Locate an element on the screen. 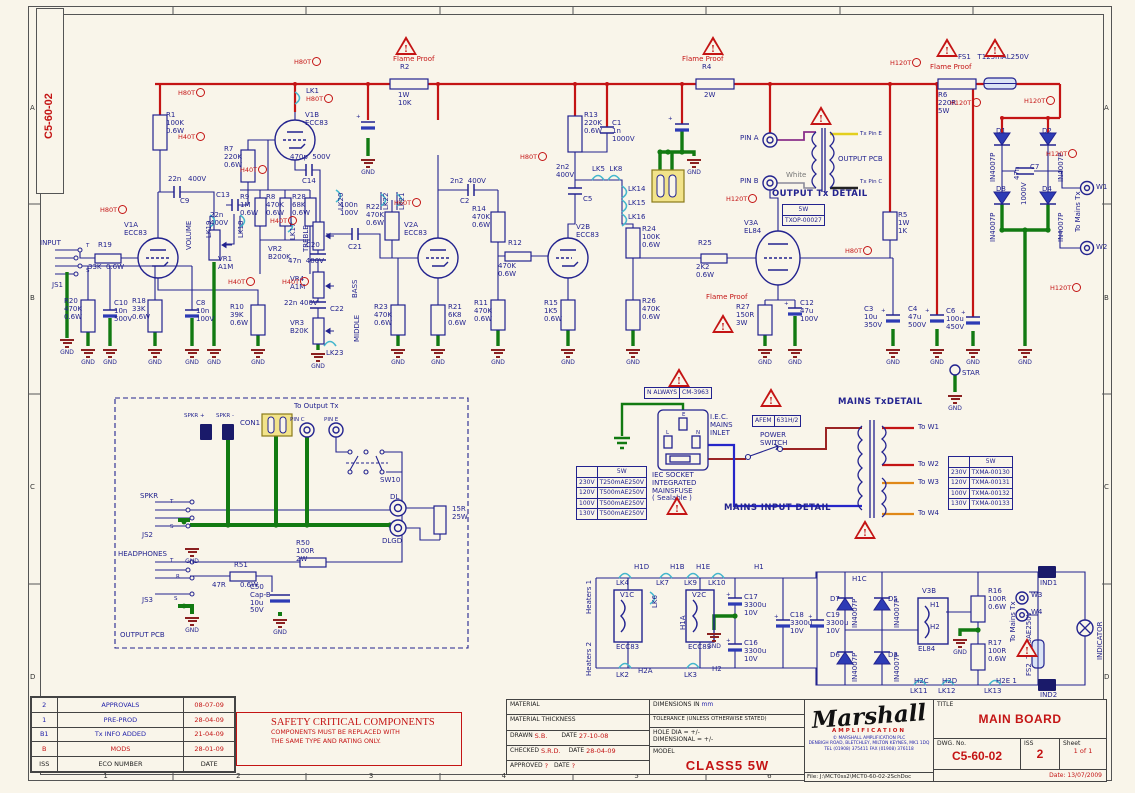 The image size is (1135, 793). table-row: 120V TXMA-00131 is located at coordinates (980, 483).